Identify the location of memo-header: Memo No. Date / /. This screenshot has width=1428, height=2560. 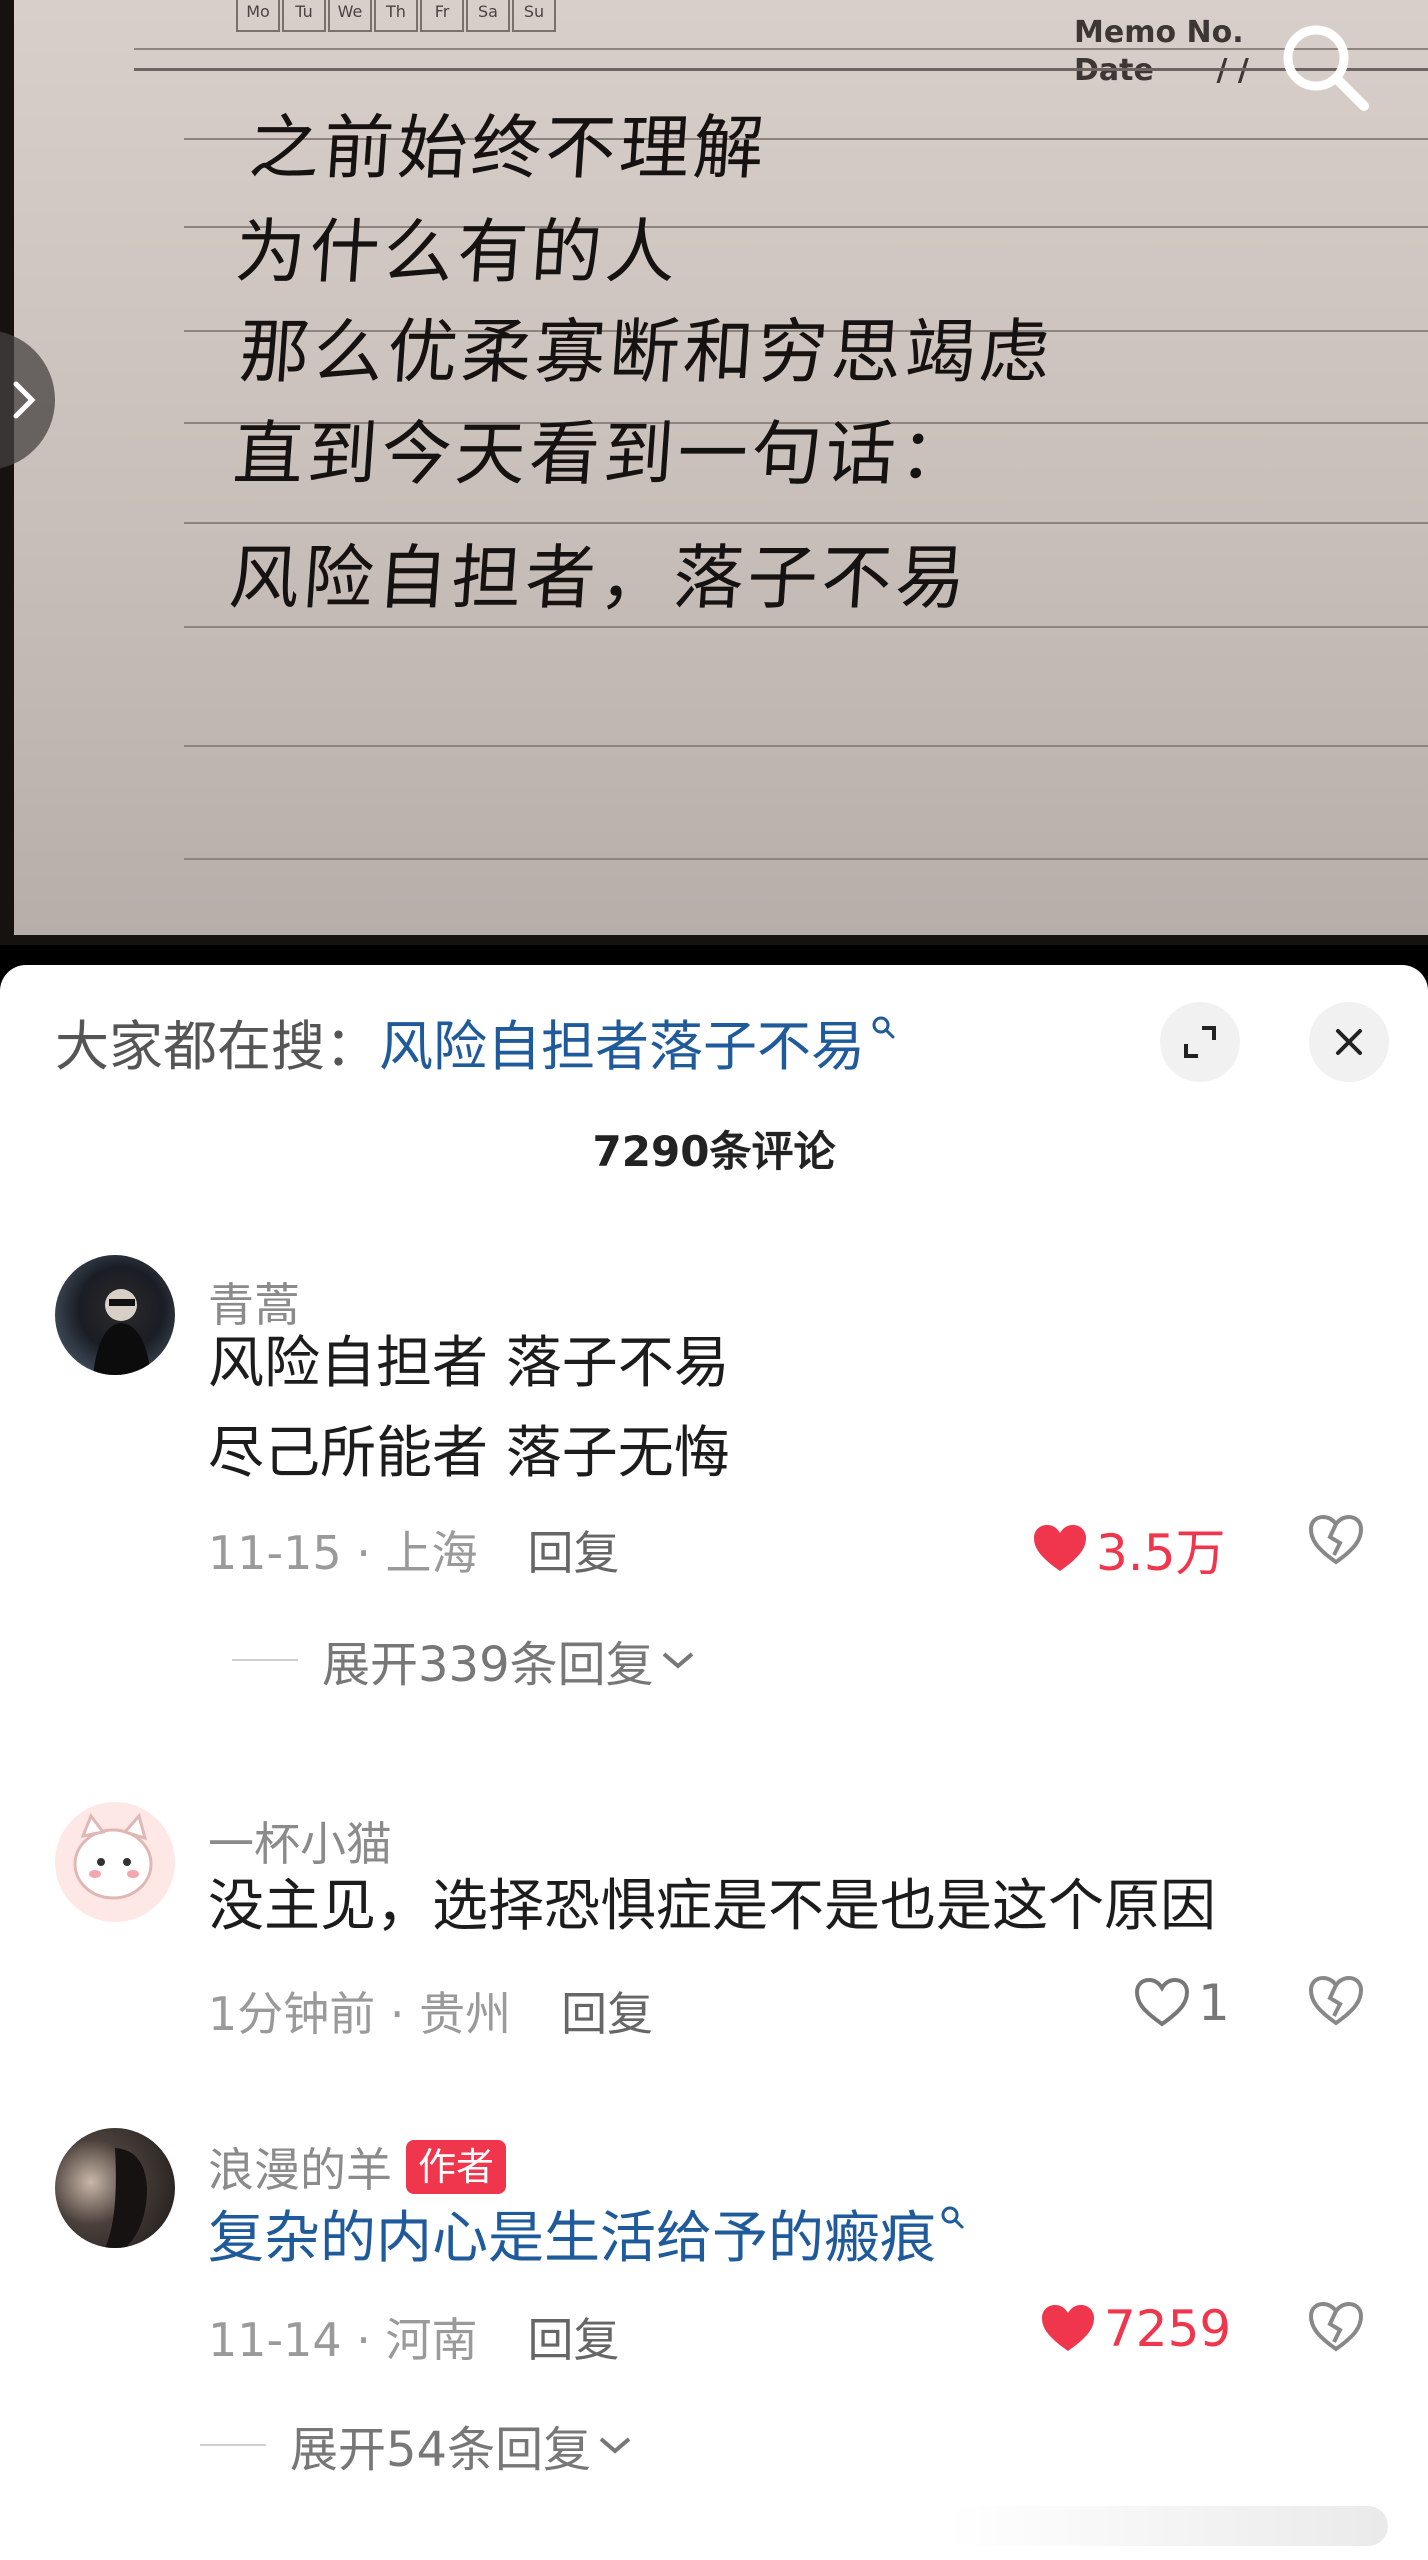
(1161, 52).